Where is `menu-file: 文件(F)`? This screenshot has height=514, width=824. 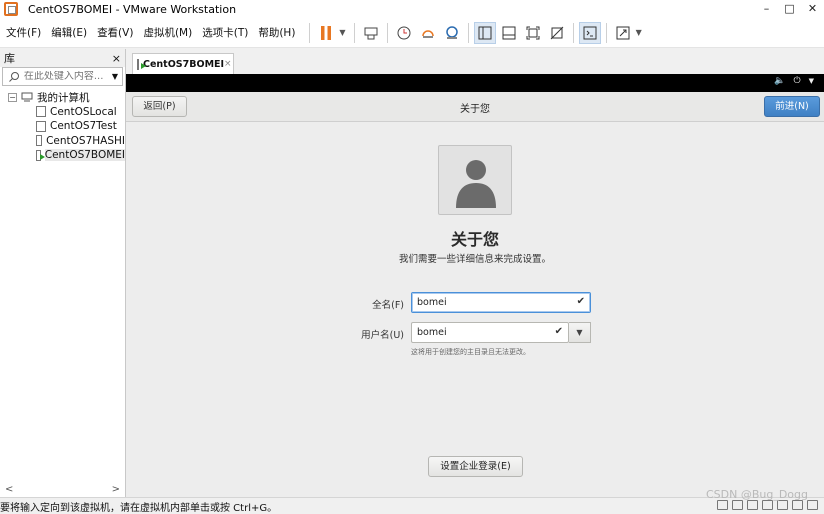
menu-file: 文件(F) is located at coordinates (23, 32).